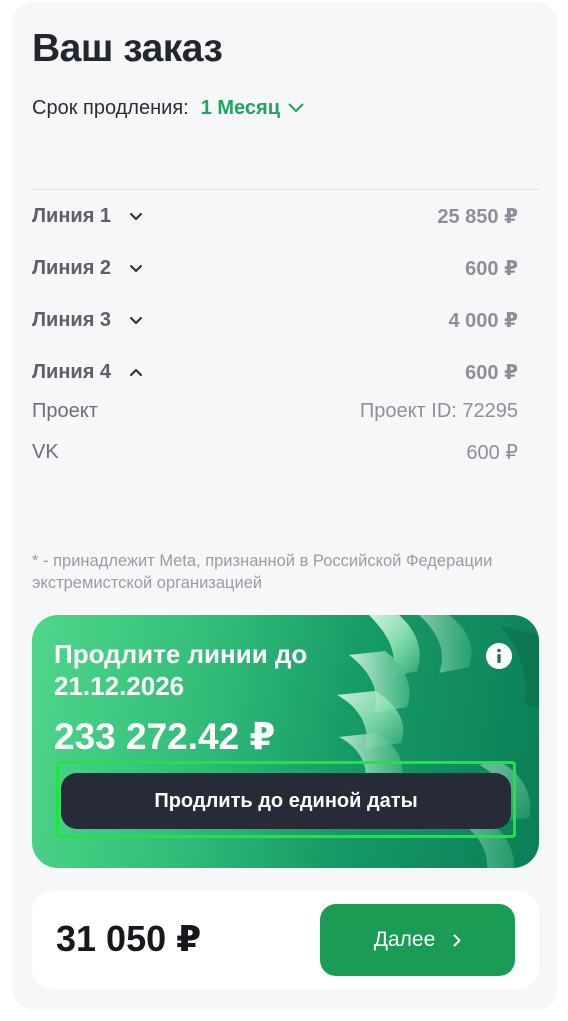 This screenshot has width=568, height=1021. Describe the element at coordinates (492, 452) in the screenshot. I see `detail-value: 600 ₽` at that location.